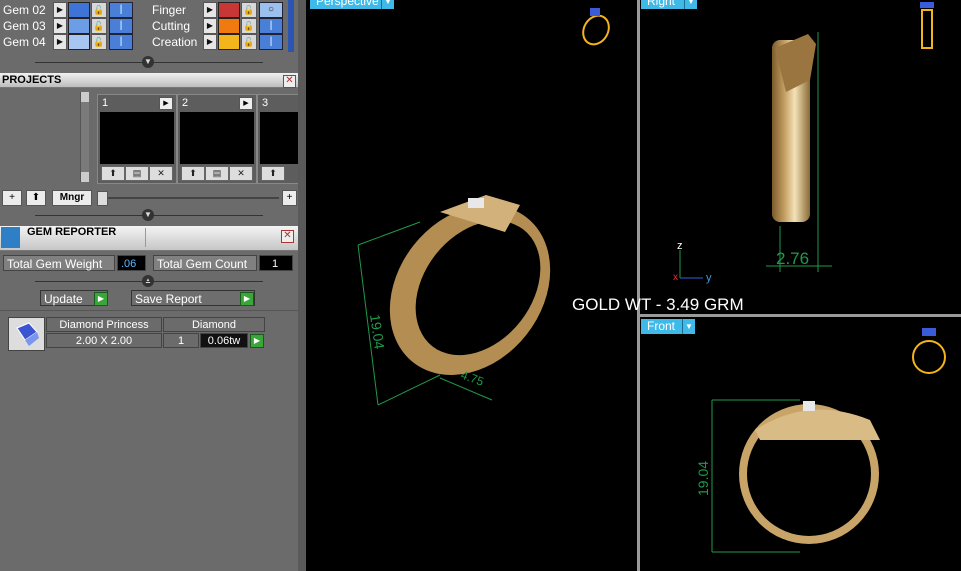 Image resolution: width=961 pixels, height=571 pixels. I want to click on splitter, so click(302, 285).